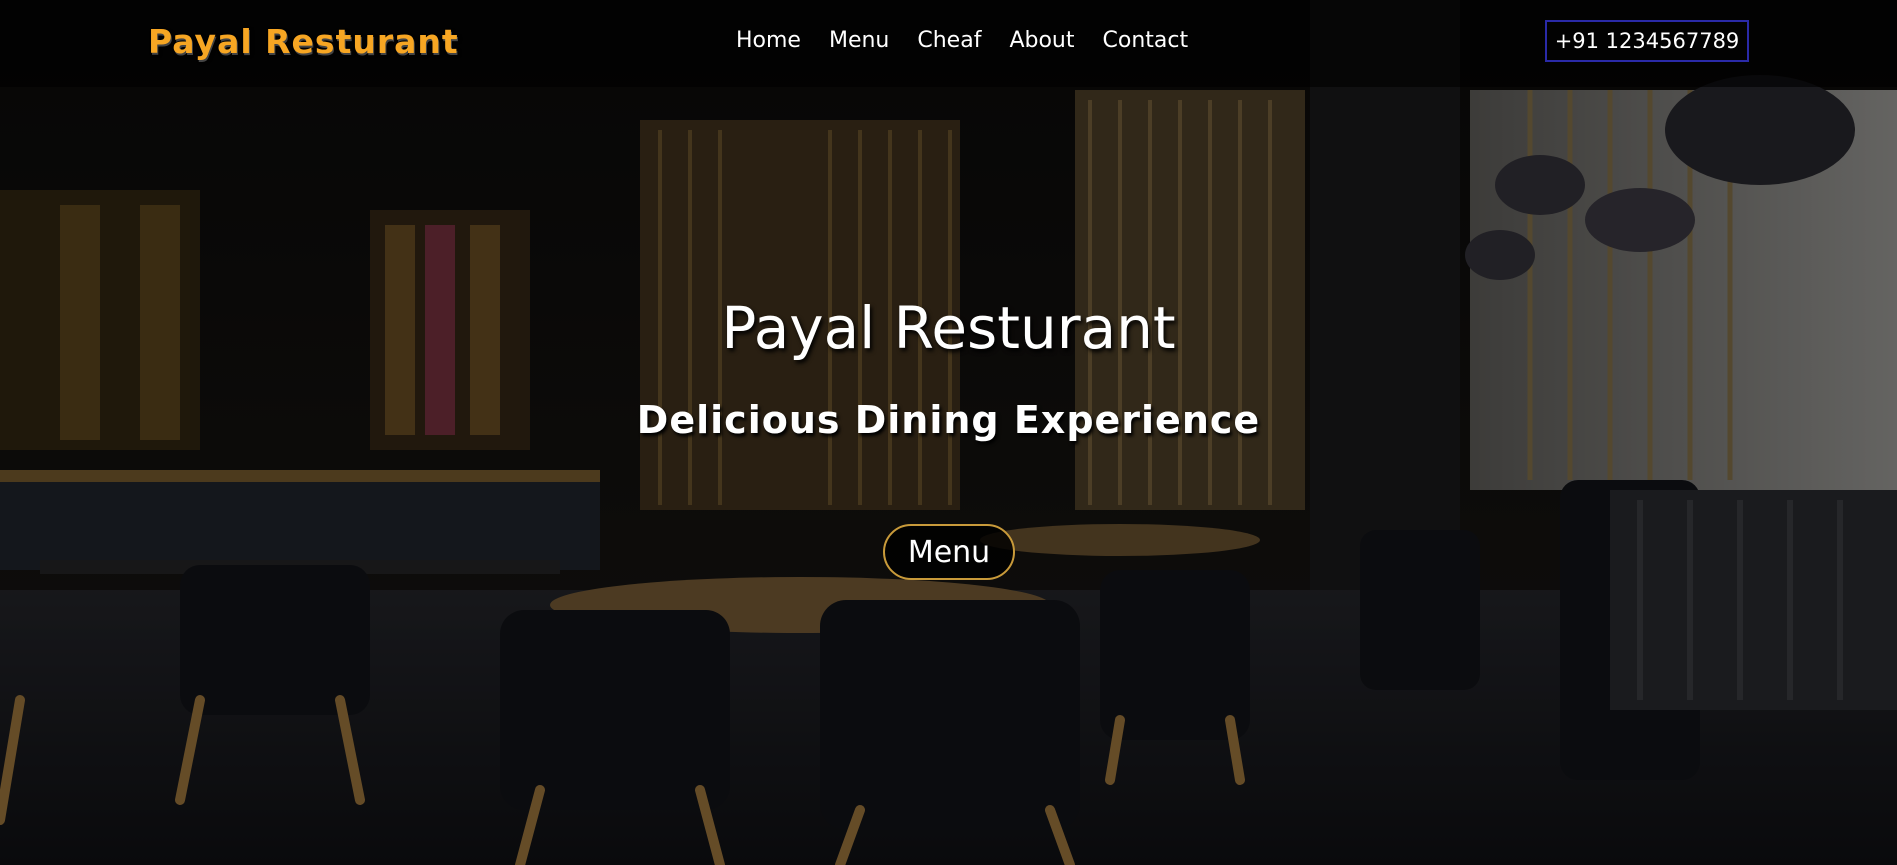  Describe the element at coordinates (949, 552) in the screenshot. I see `menu-button: Menu` at that location.